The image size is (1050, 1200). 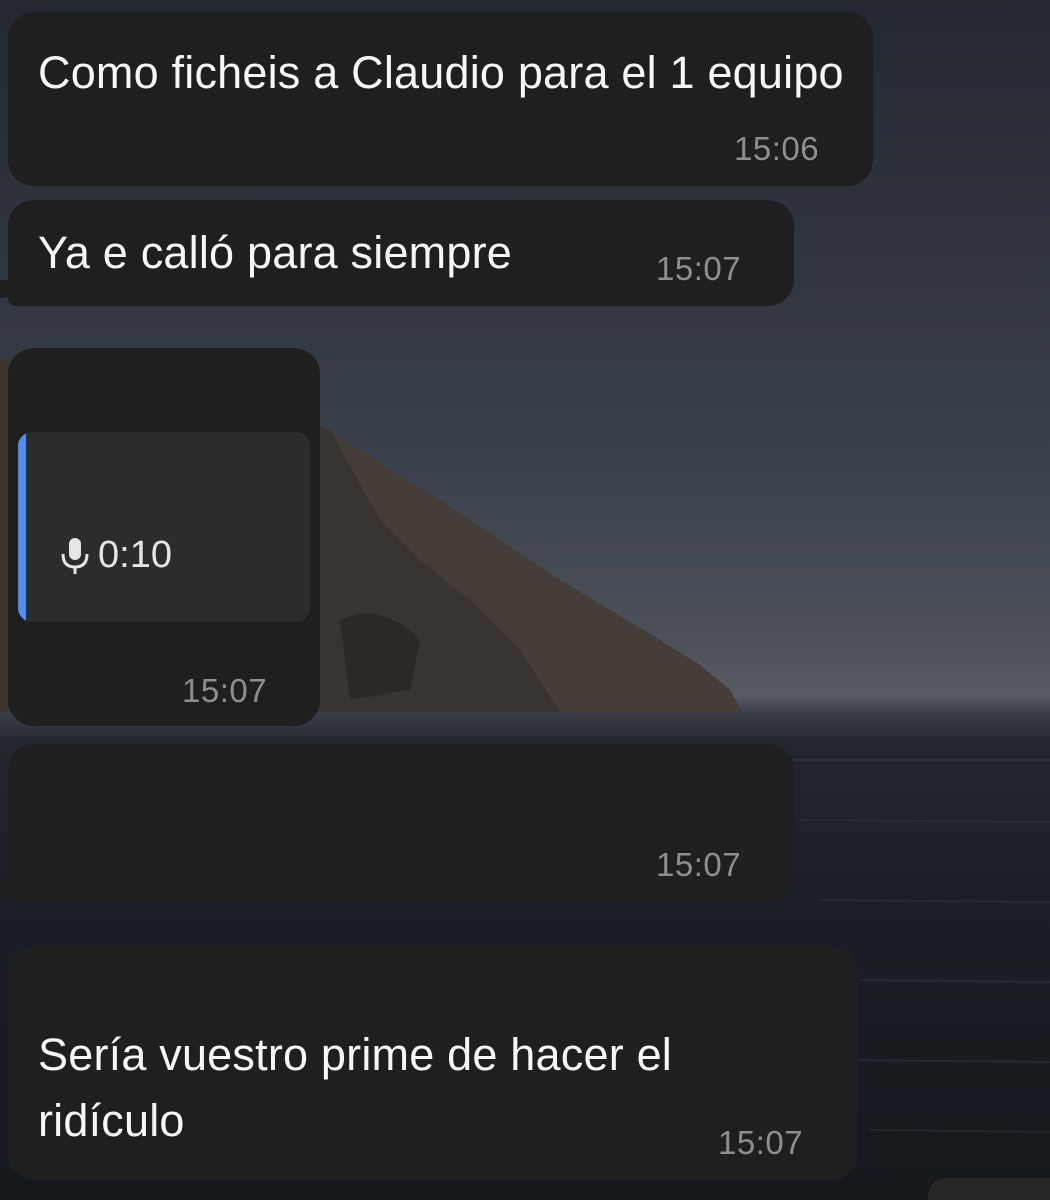 What do you see at coordinates (275, 252) in the screenshot?
I see `message-text: Ya e calló para siempre` at bounding box center [275, 252].